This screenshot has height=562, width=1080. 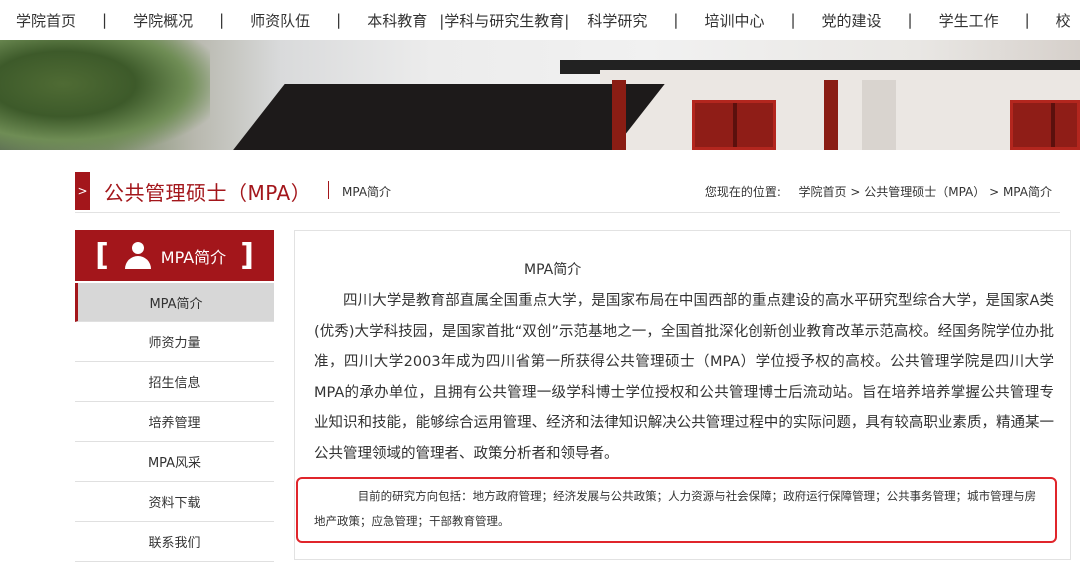 I want to click on nav-item-overview: 学院概况, so click(x=163, y=20).